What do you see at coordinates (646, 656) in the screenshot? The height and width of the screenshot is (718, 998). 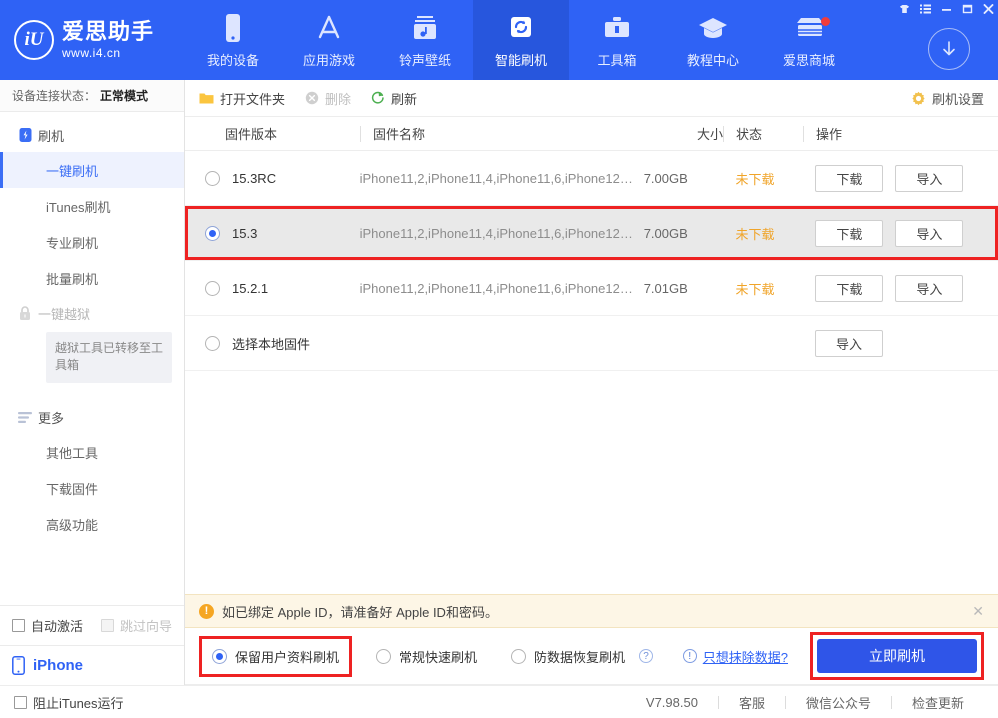 I see `help-icon: ?` at bounding box center [646, 656].